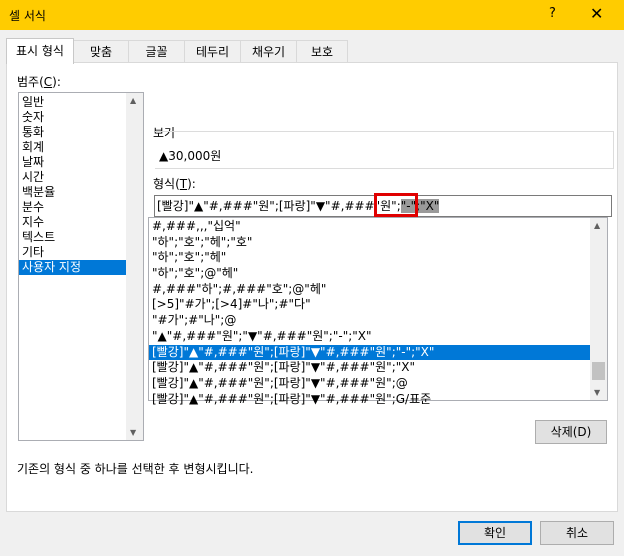 This screenshot has width=624, height=556. What do you see at coordinates (378, 368) in the screenshot?
I see `format-code-item: [빨강]"▲"#,###"원";[파랑]"▼"#,###"원";"X"` at bounding box center [378, 368].